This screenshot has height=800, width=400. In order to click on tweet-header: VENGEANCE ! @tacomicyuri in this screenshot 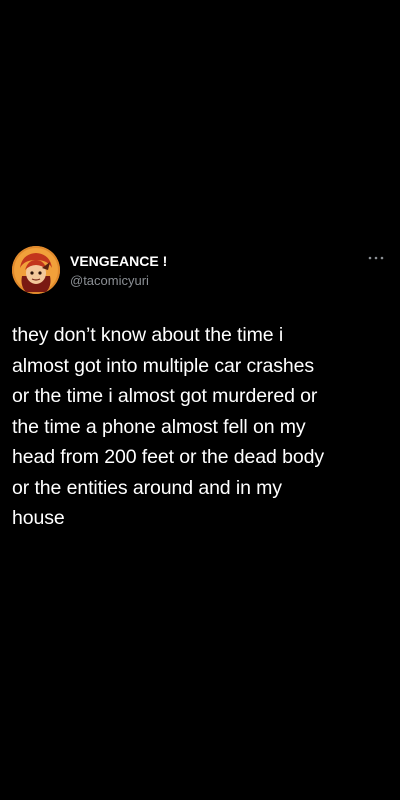, I will do `click(200, 270)`.